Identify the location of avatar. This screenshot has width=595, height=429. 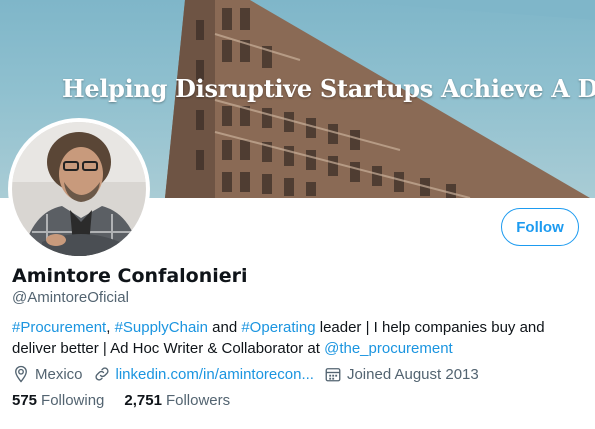
(79, 189).